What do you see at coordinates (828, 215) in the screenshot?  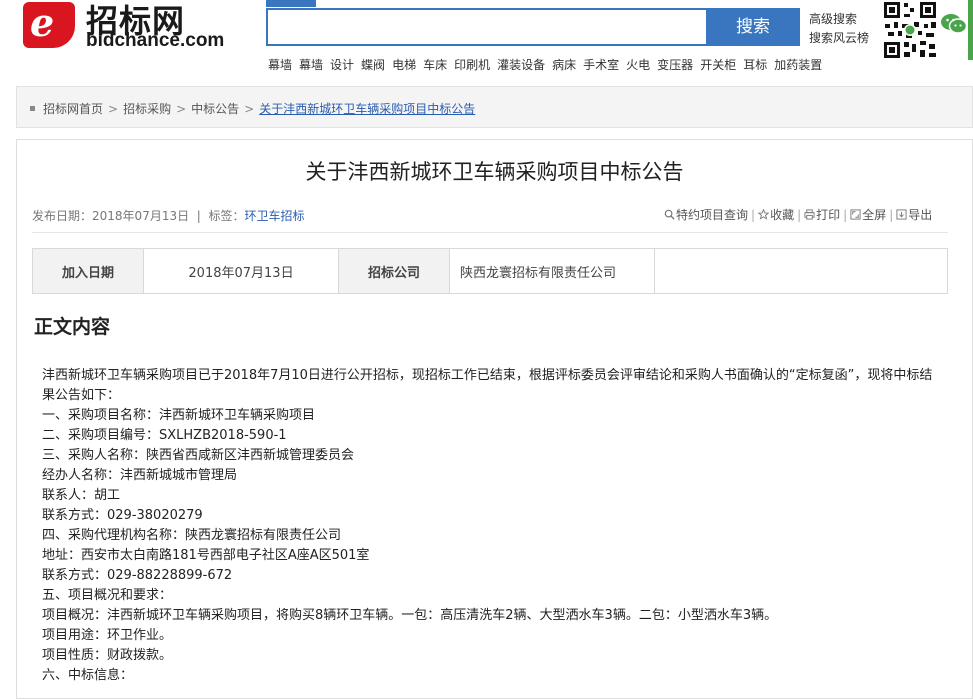 I see `print-label: 打印` at bounding box center [828, 215].